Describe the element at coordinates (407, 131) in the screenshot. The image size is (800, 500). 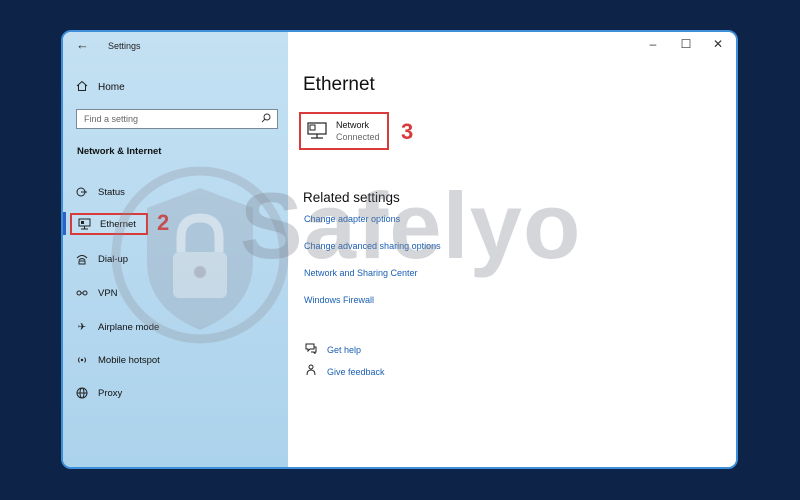
I see `step-3-annotation: 3` at that location.